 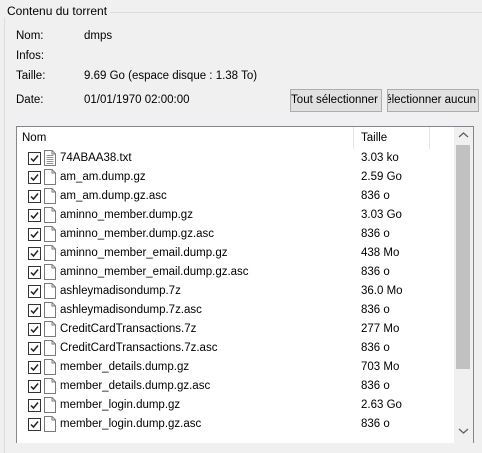 What do you see at coordinates (235, 234) in the screenshot?
I see `file-row: aminno_member.dump.gz.asc 836 o` at bounding box center [235, 234].